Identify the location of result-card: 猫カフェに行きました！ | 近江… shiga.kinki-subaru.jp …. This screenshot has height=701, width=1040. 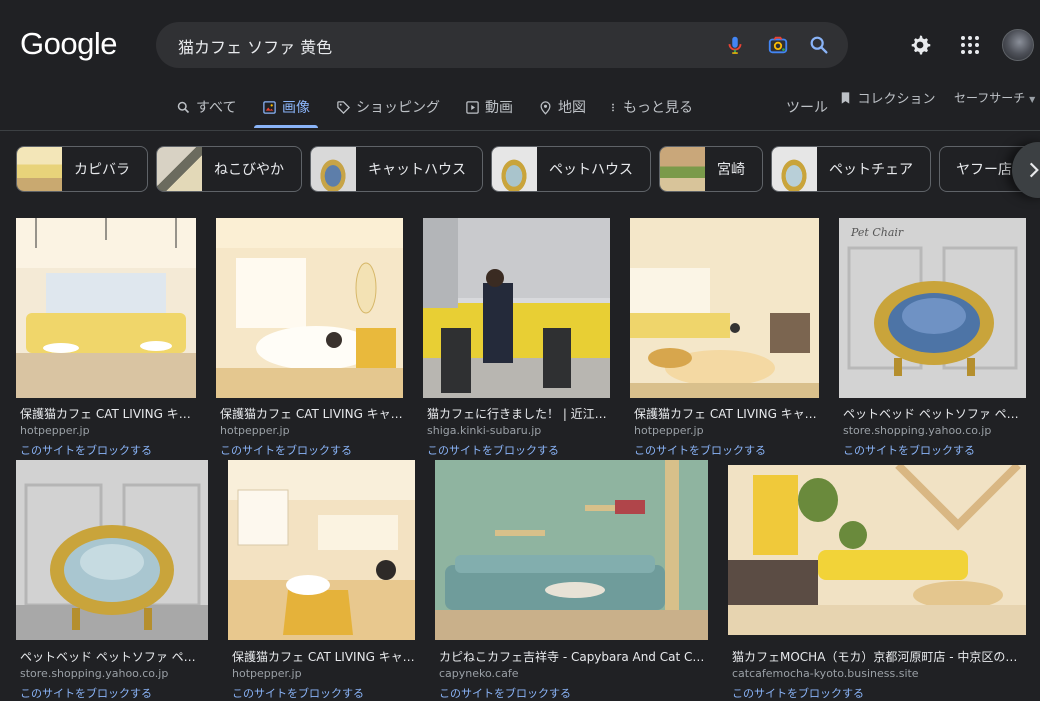
(516, 338).